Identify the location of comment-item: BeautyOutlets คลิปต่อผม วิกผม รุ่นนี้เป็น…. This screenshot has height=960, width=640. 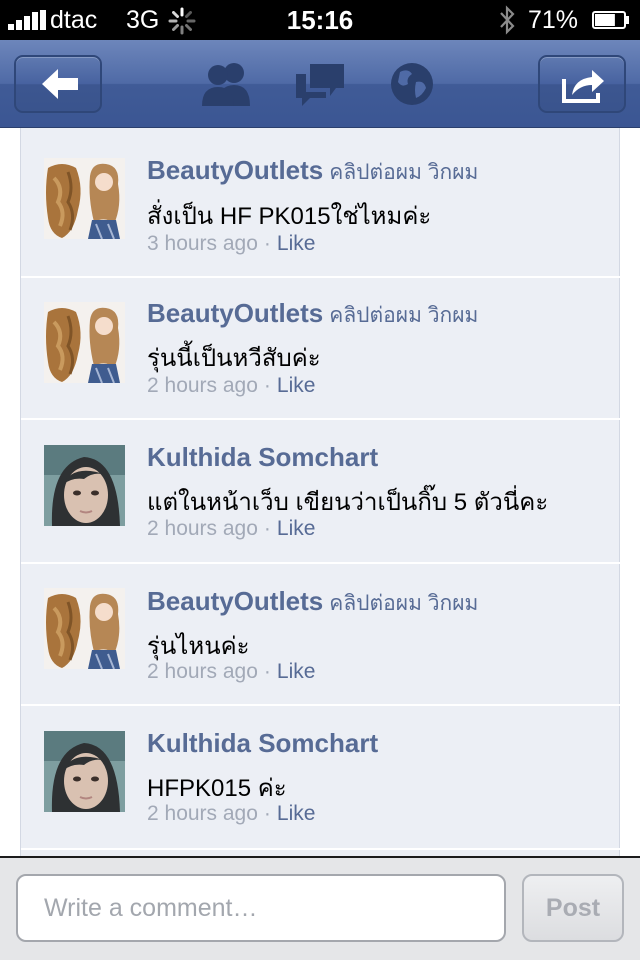
(321, 349).